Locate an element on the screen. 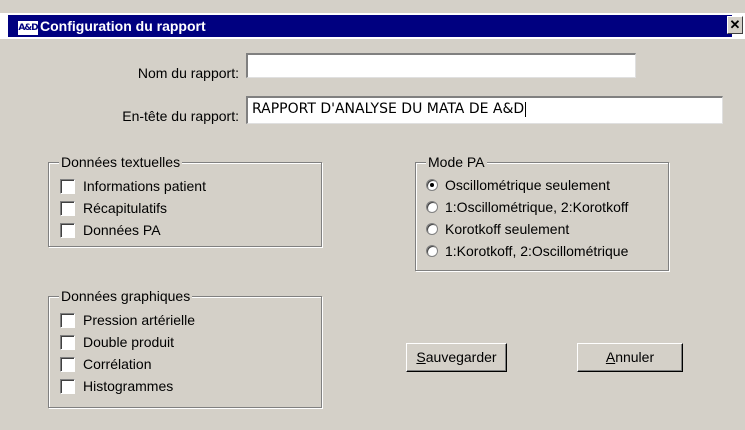 The height and width of the screenshot is (430, 745). cancel-button: Annuler is located at coordinates (630, 357).